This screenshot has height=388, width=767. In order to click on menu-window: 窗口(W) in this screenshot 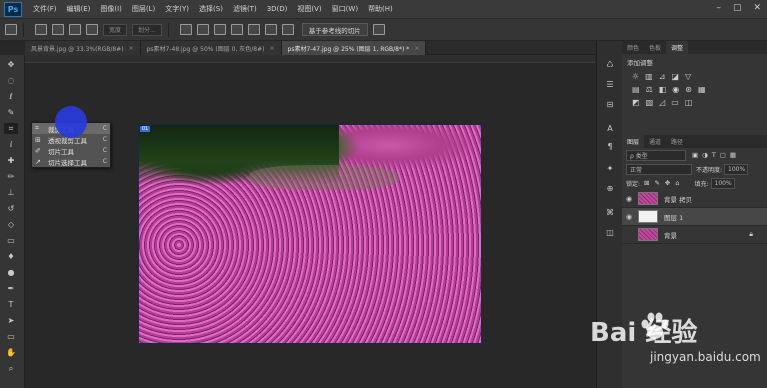, I will do `click(345, 9)`.